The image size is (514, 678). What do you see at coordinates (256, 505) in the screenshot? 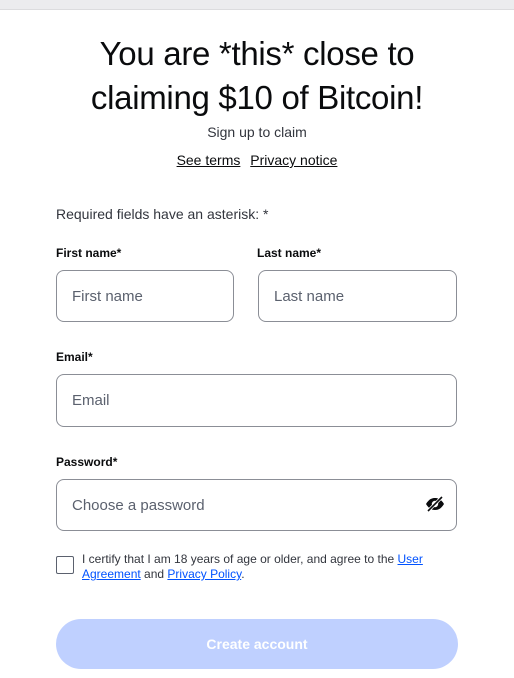
I see `password-input` at bounding box center [256, 505].